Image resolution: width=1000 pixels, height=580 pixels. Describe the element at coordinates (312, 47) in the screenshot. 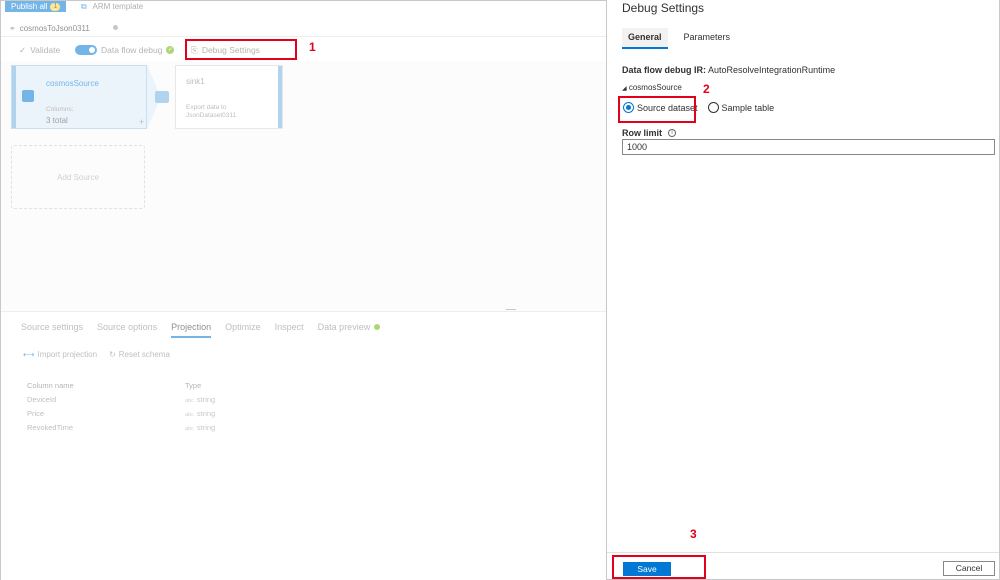

I see `step-label-1: 1` at that location.